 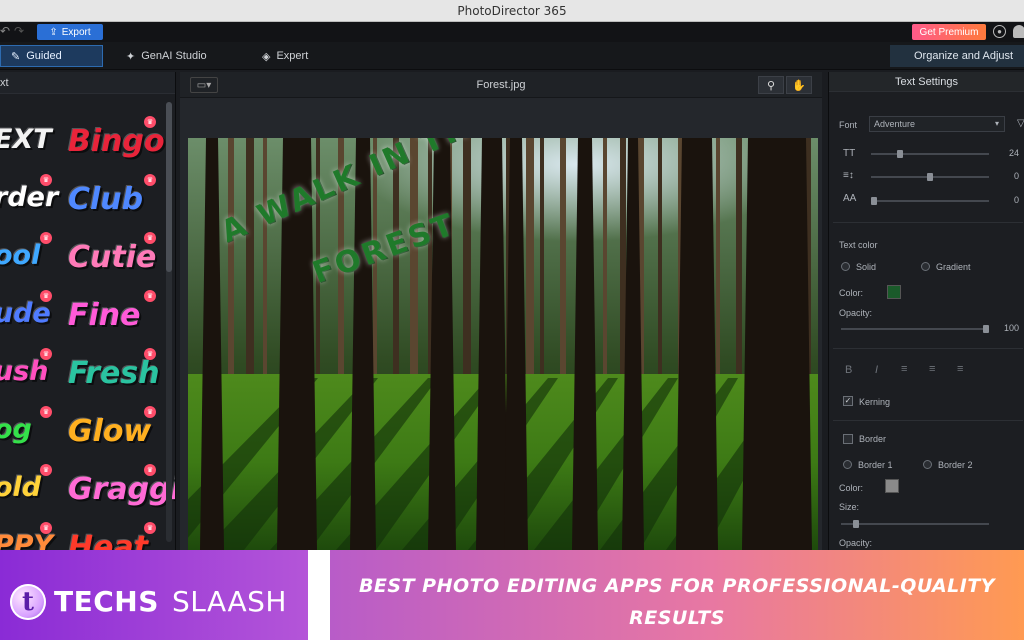 I want to click on text-style-preset: Fresh, so click(x=114, y=373).